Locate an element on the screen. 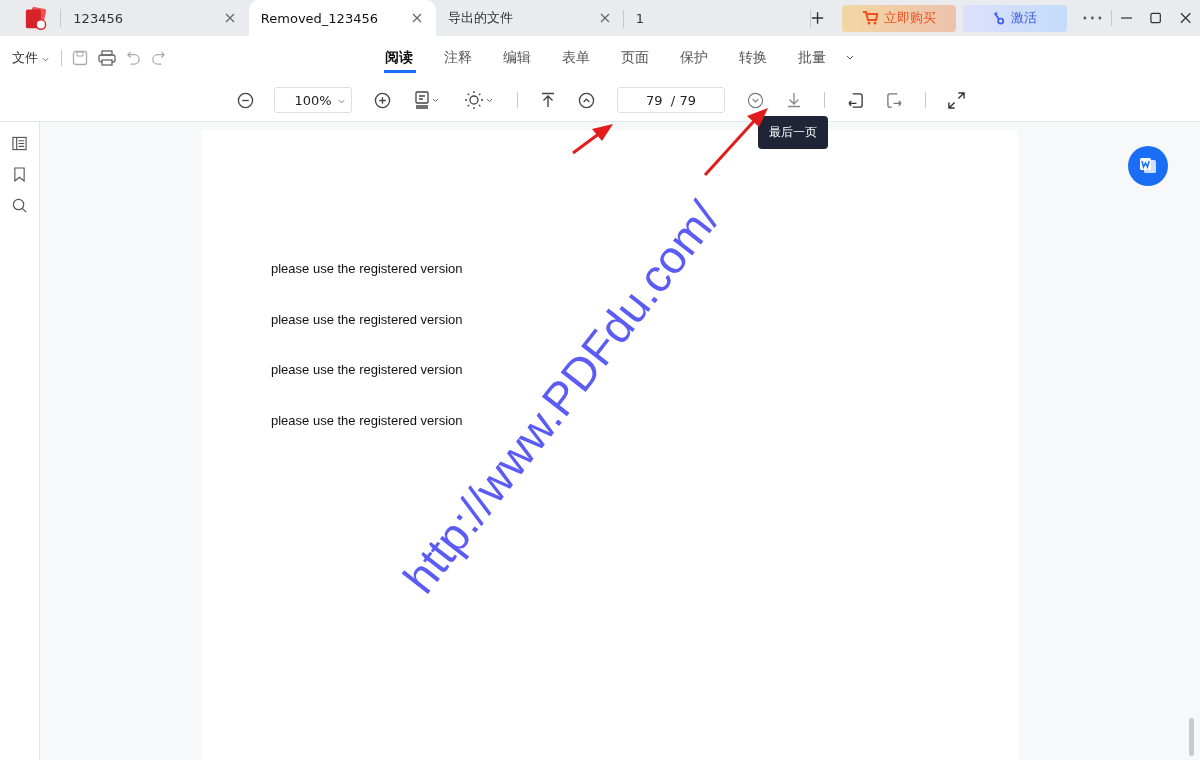  fullscreen-icon is located at coordinates (956, 100).